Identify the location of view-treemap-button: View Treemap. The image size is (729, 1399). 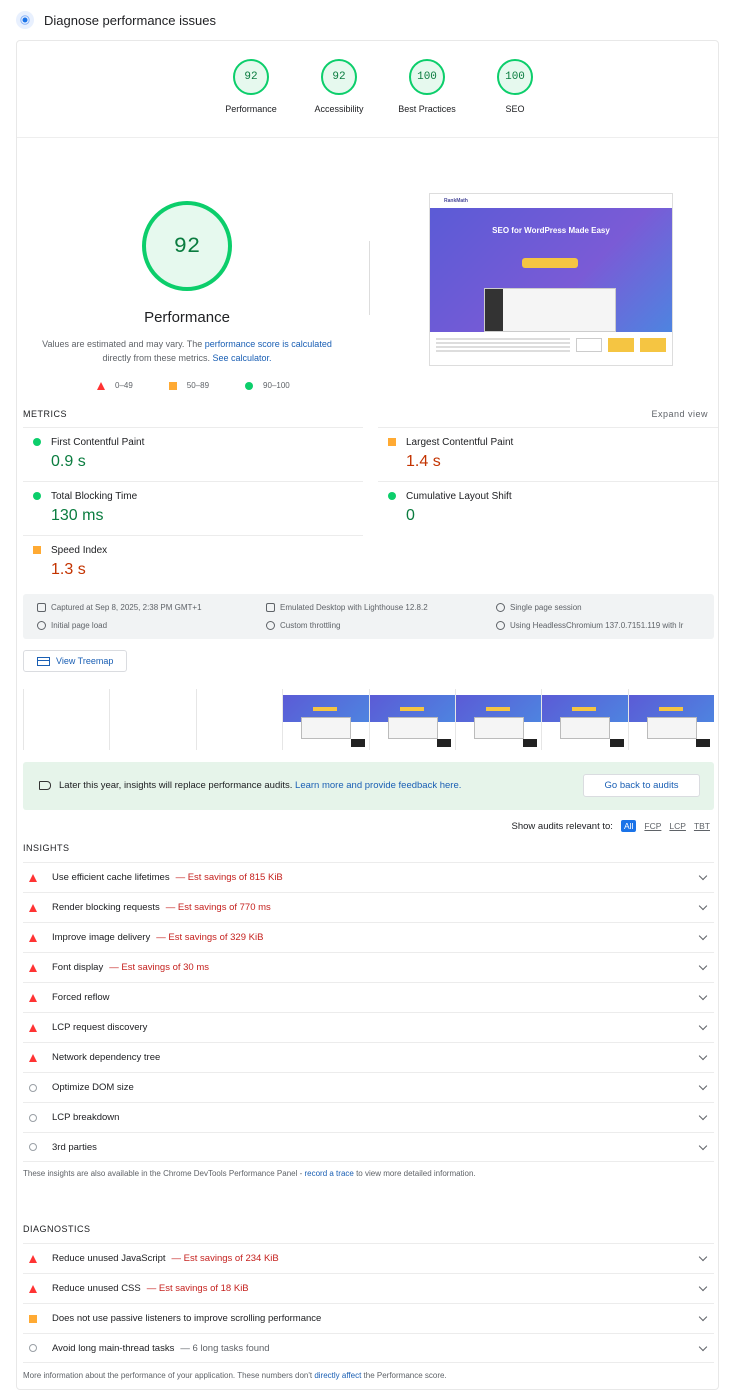
(75, 661).